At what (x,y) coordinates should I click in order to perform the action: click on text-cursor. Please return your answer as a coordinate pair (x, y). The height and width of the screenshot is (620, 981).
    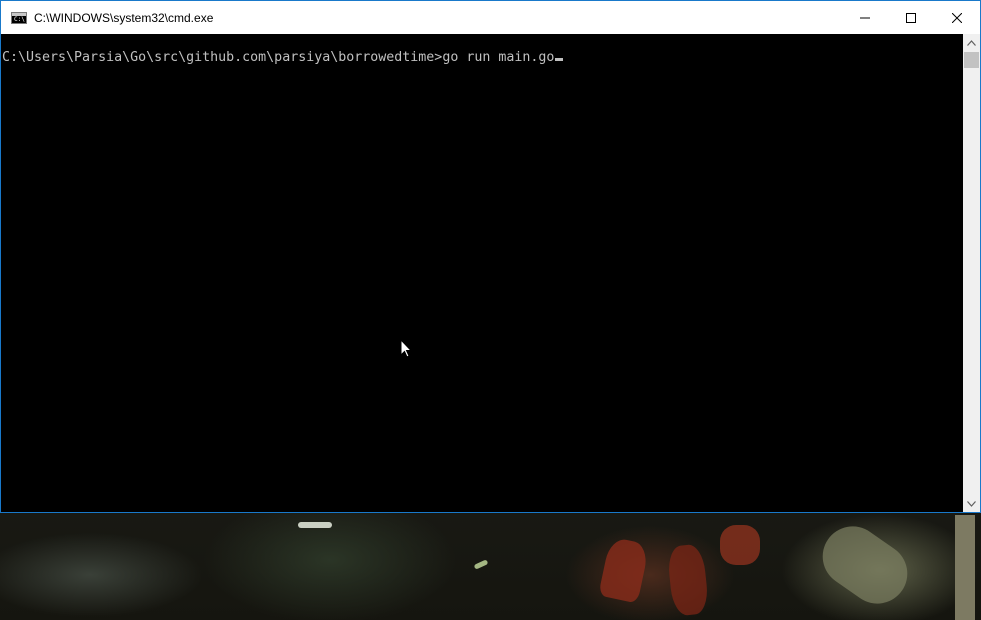
    Looking at the image, I should click on (559, 59).